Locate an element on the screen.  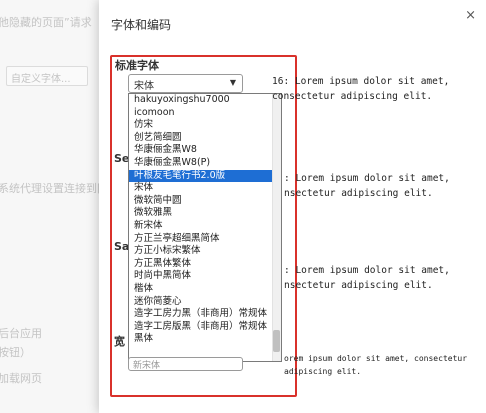
font-option: hakuyoxingshu7000 is located at coordinates (205, 100).